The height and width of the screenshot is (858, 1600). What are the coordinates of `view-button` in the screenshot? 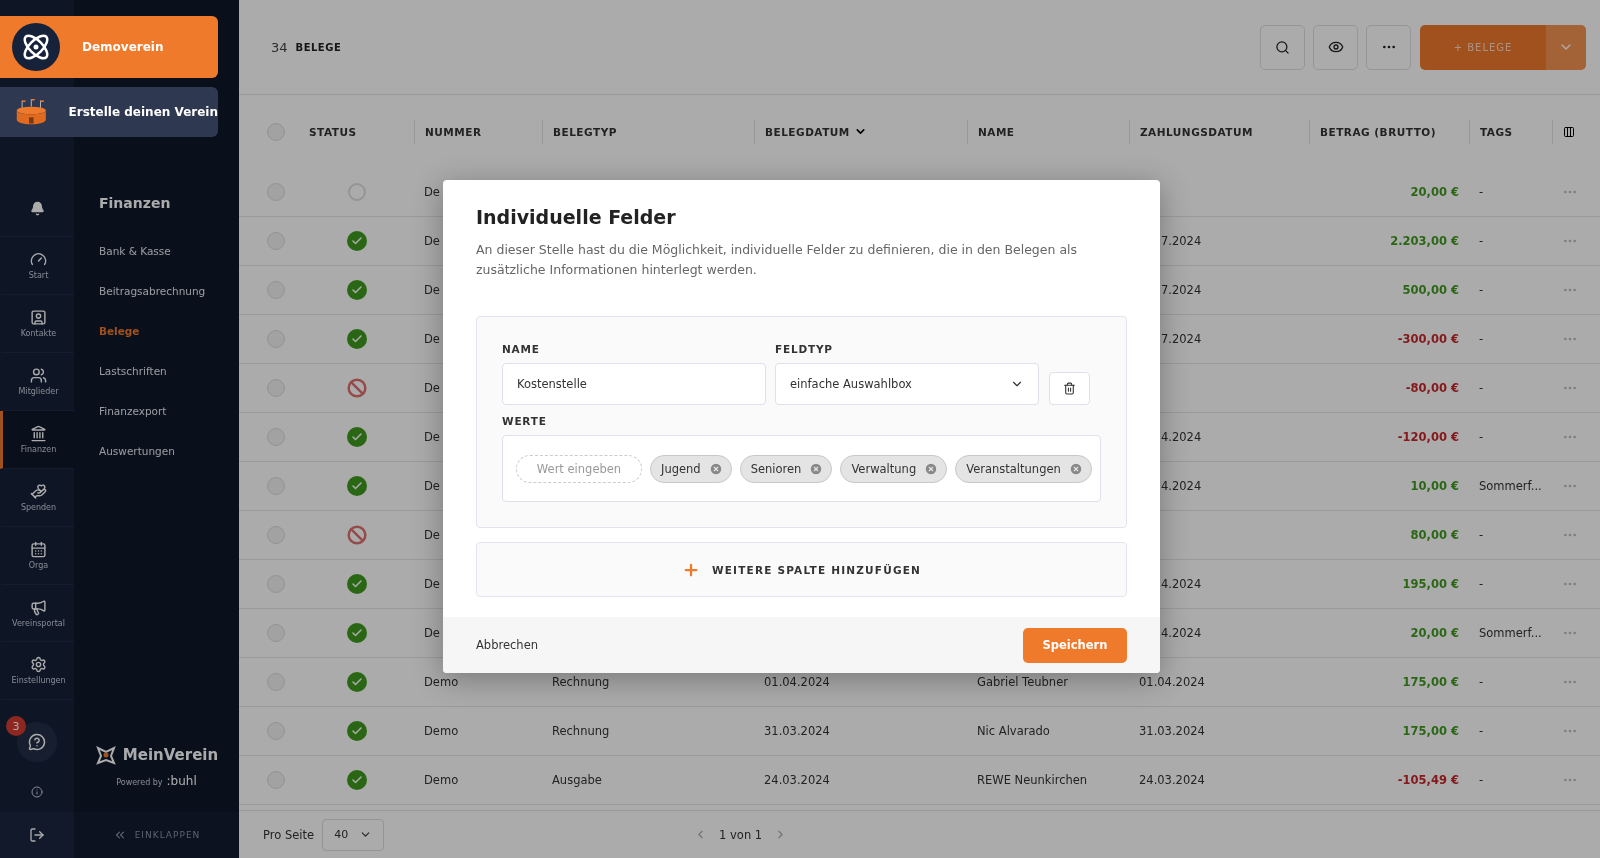 It's located at (1335, 47).